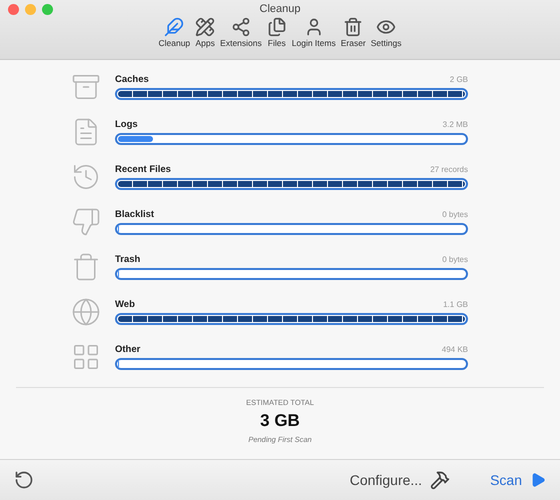 This screenshot has height=500, width=560. Describe the element at coordinates (86, 311) in the screenshot. I see `globe-icon` at that location.